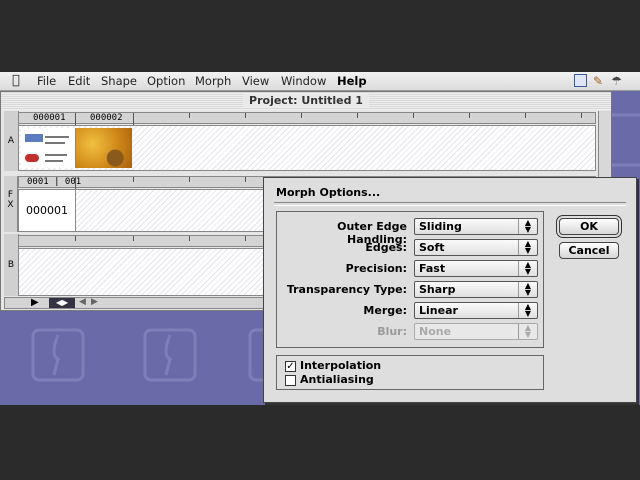 The image size is (640, 480). Describe the element at coordinates (386, 247) in the screenshot. I see `edges-label: Edges:` at that location.